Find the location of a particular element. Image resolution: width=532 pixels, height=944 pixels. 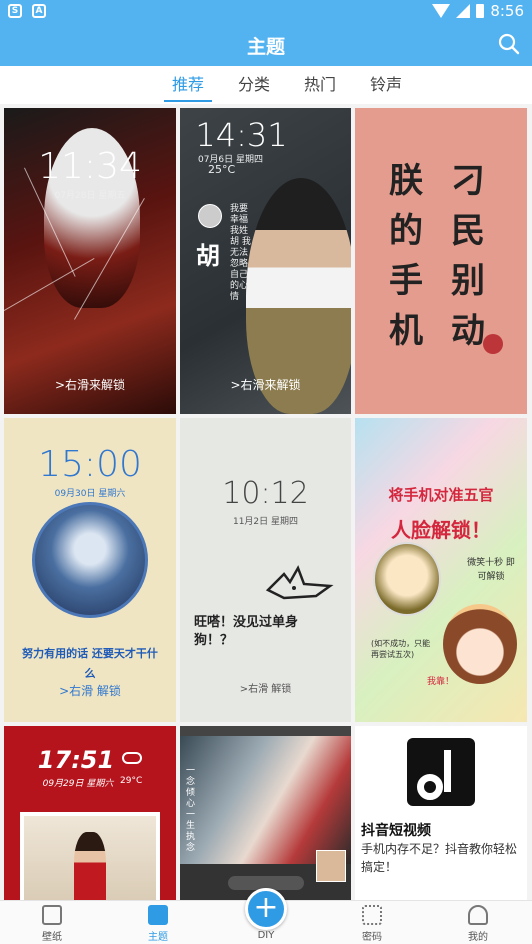

photo-frame is located at coordinates (90, 856).